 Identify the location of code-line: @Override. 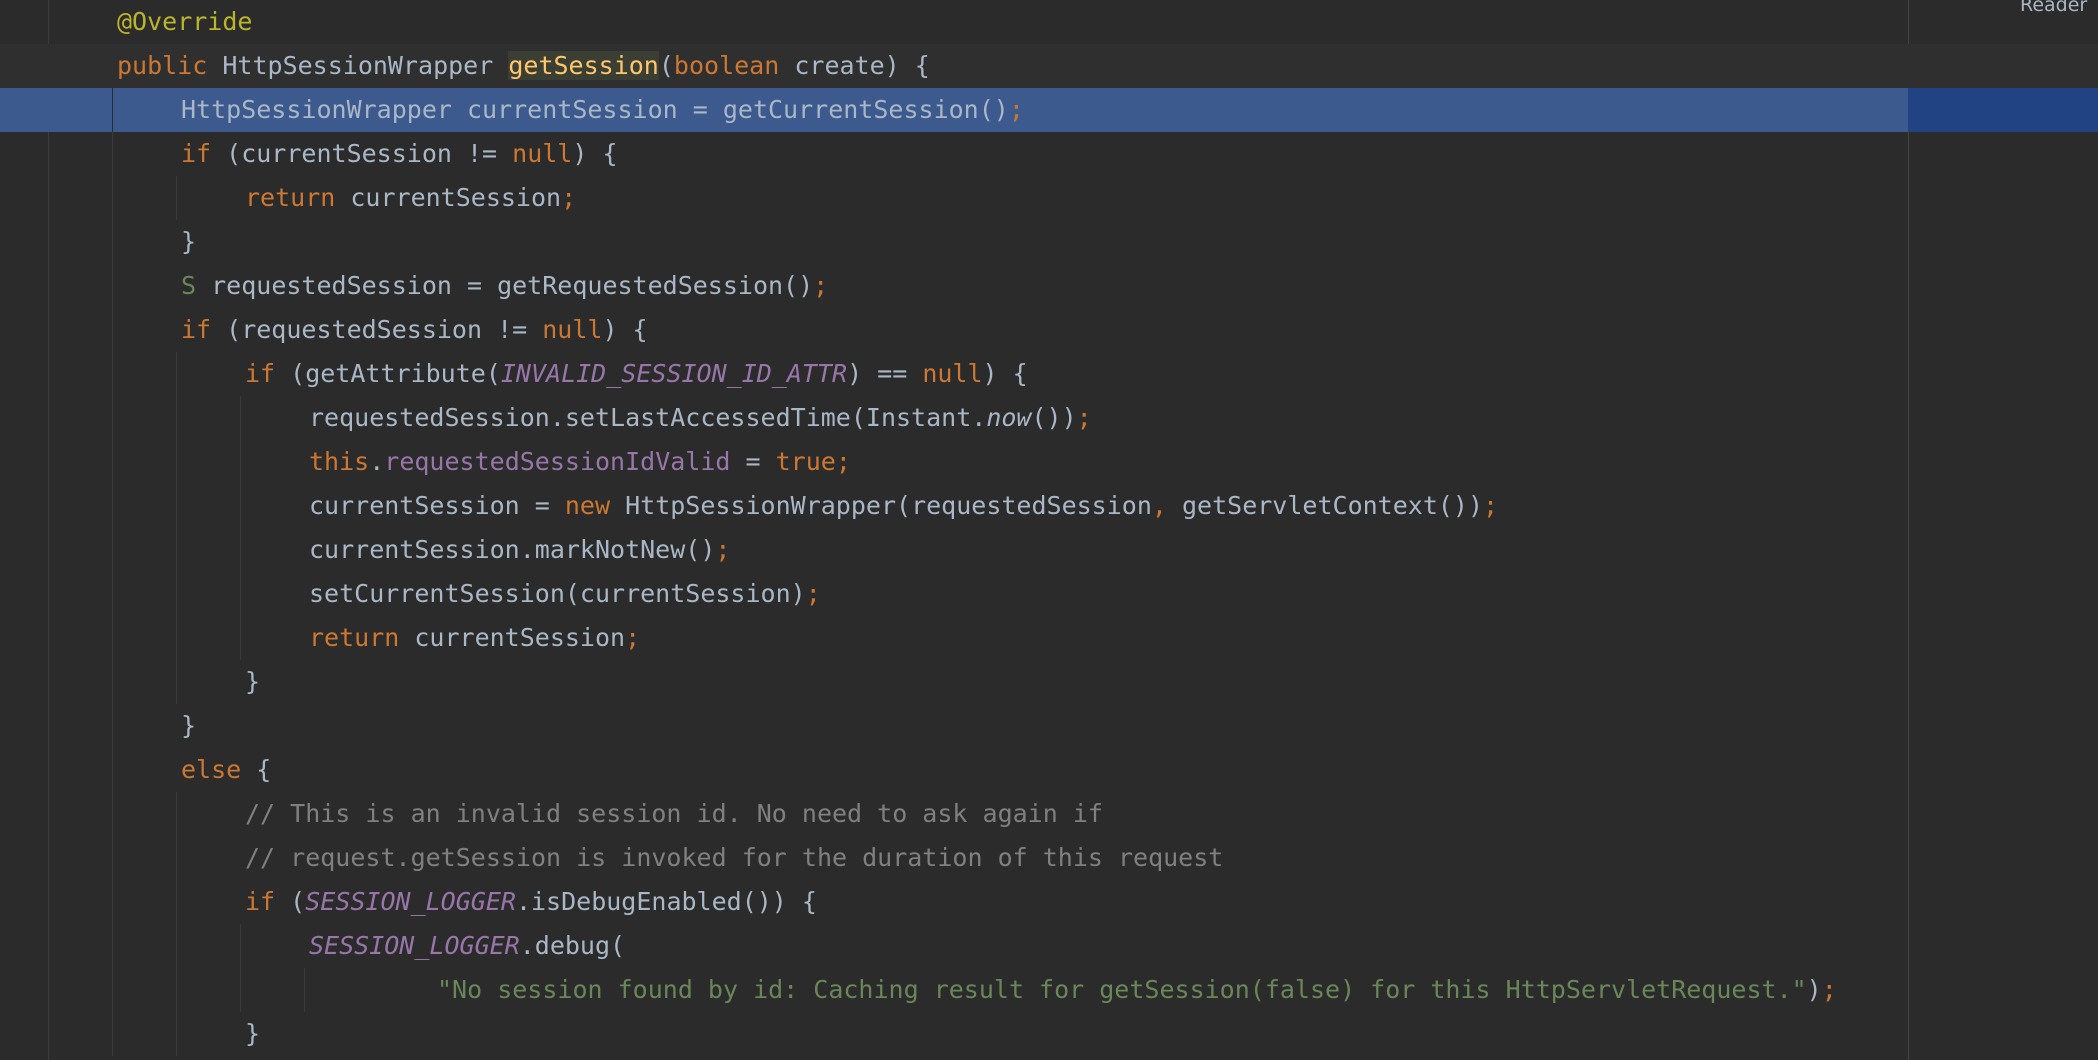
(1049, 22).